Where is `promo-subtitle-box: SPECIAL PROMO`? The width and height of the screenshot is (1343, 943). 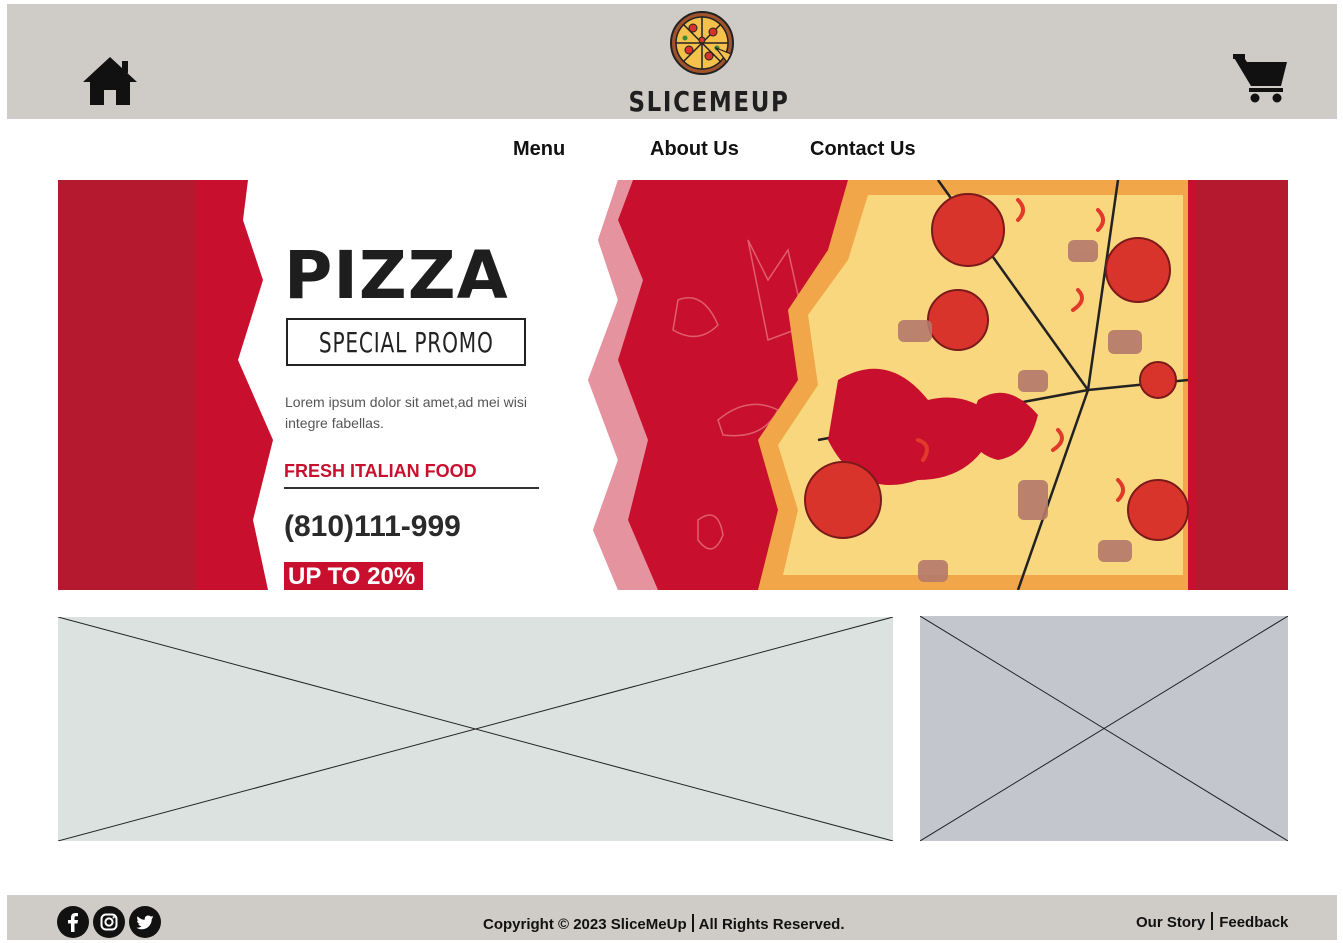
promo-subtitle-box: SPECIAL PROMO is located at coordinates (406, 342).